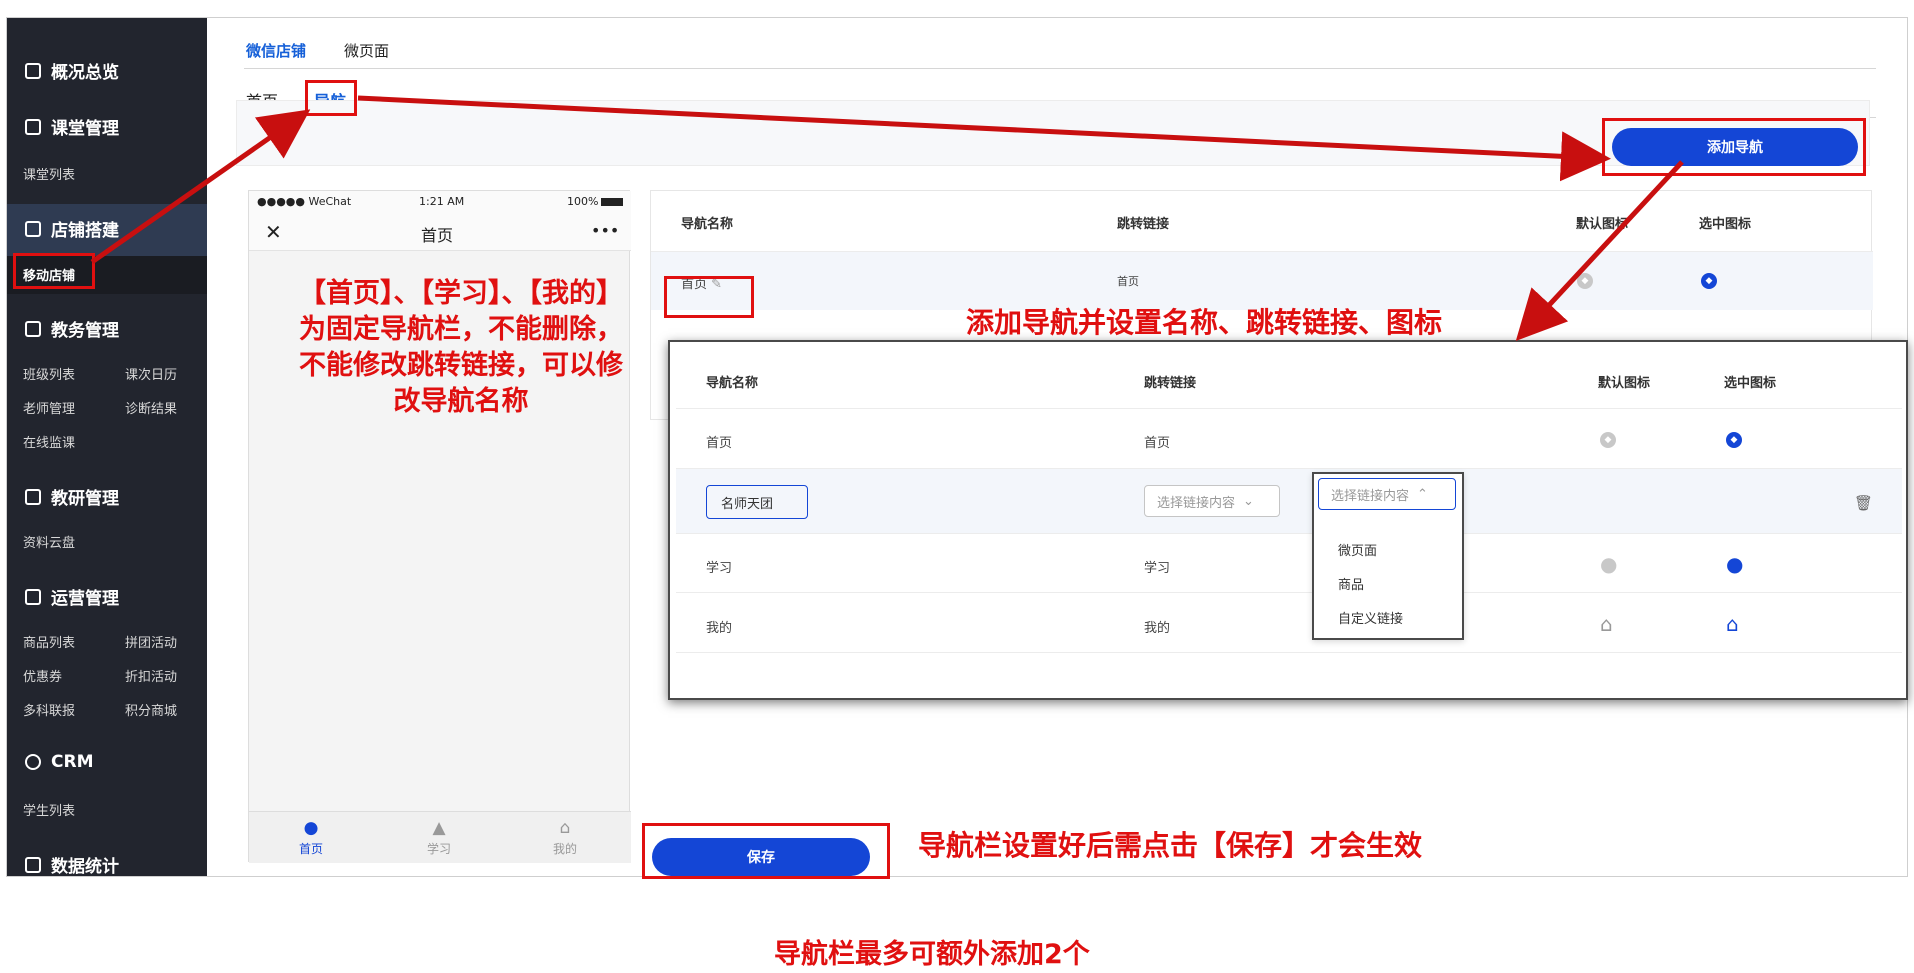 This screenshot has height=973, width=1914. Describe the element at coordinates (984, 138) in the screenshot. I see `arrow-to-add-button` at that location.